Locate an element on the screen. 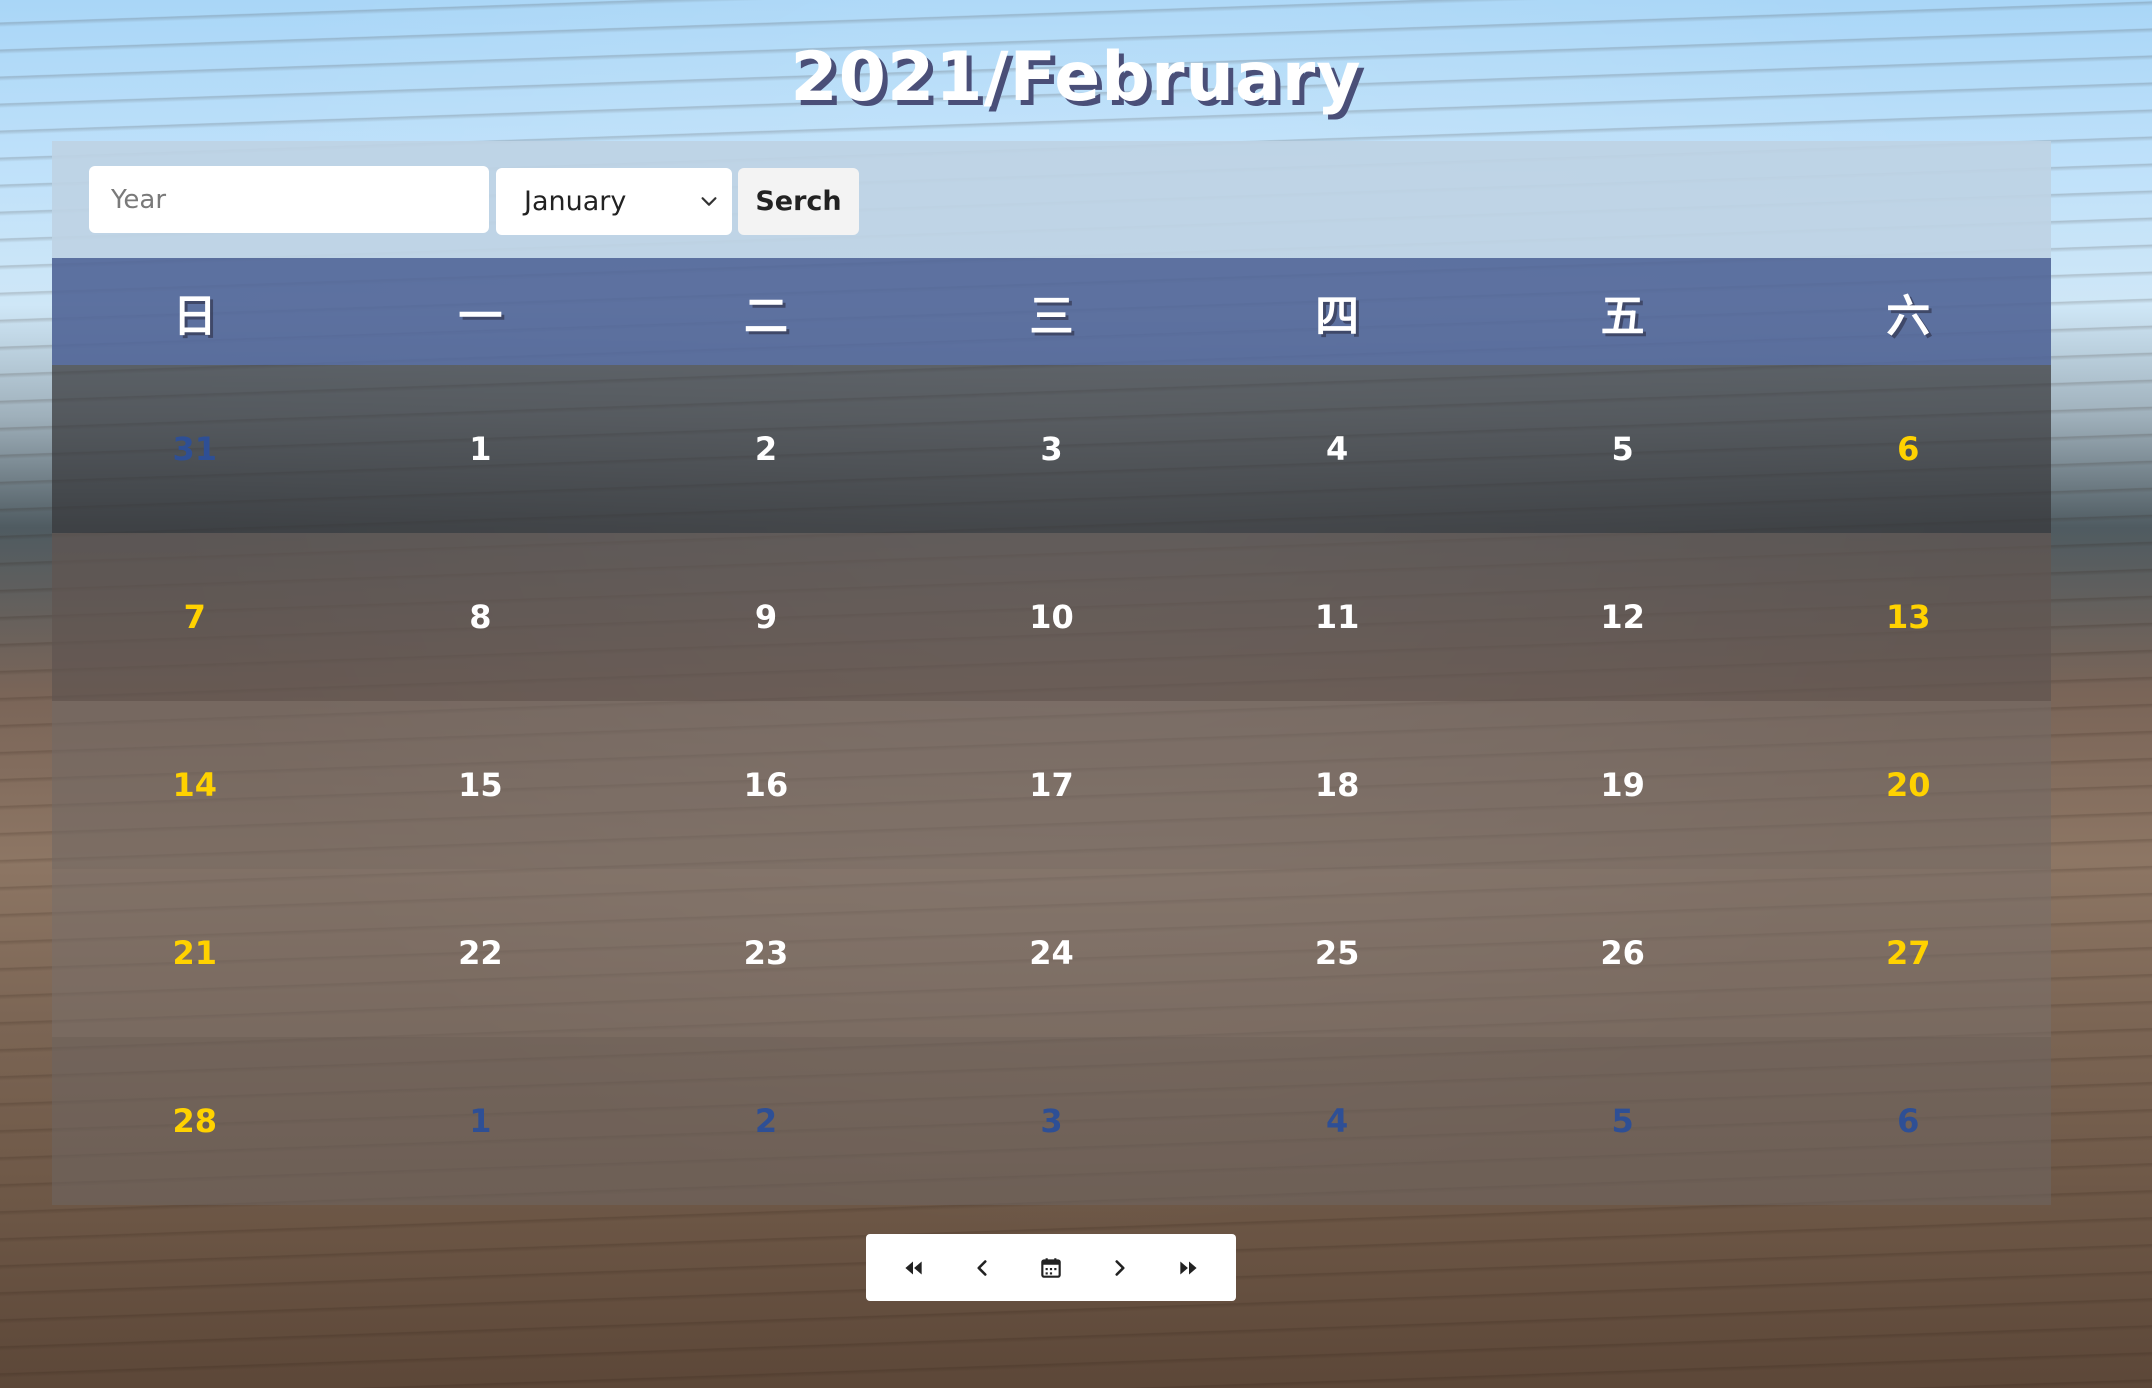  weekday-friday: 五 is located at coordinates (1622, 316).